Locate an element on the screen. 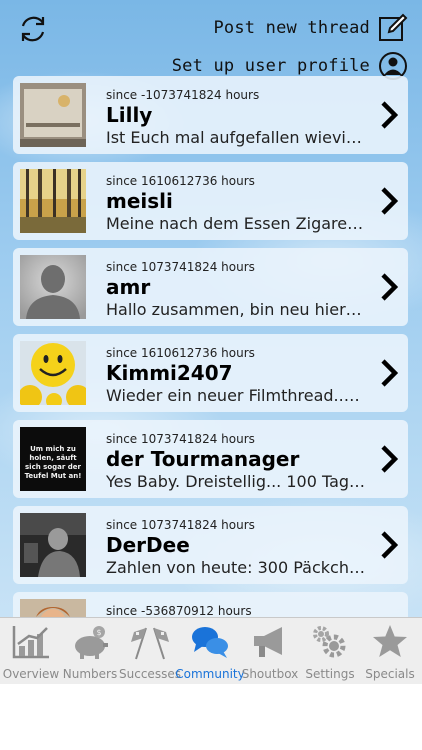 This screenshot has height=750, width=422. refresh-icon is located at coordinates (33, 29).